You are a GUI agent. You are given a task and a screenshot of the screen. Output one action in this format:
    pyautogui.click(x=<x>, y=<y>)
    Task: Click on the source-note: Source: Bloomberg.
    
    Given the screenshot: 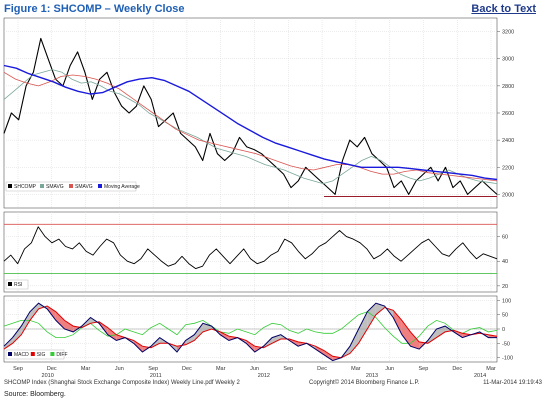 What is the action you would take?
    pyautogui.click(x=35, y=394)
    